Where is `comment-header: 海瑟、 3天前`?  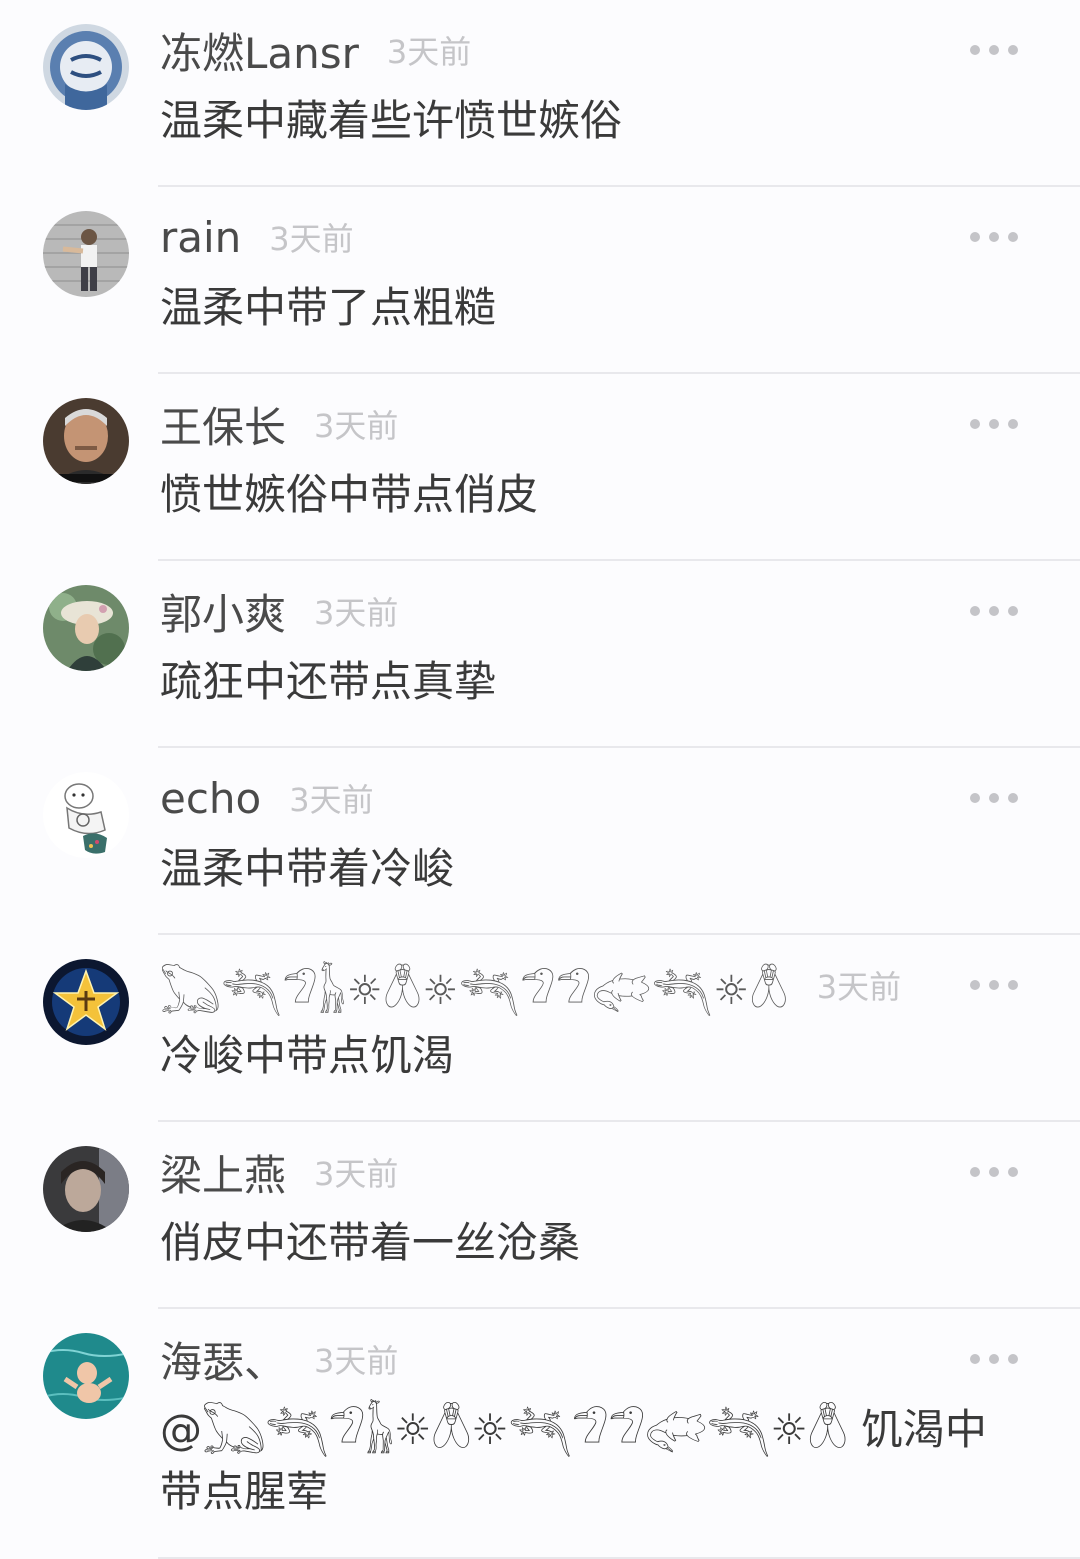
comment-header: 海瑟、 3天前 is located at coordinates (279, 1359).